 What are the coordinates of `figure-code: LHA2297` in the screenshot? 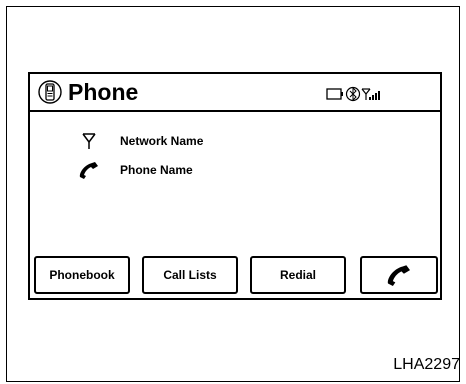 It's located at (426, 364).